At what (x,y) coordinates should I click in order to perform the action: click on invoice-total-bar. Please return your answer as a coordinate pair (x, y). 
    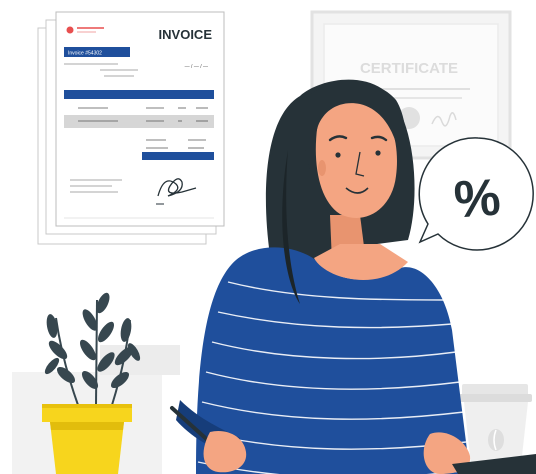
    Looking at the image, I should click on (178, 156).